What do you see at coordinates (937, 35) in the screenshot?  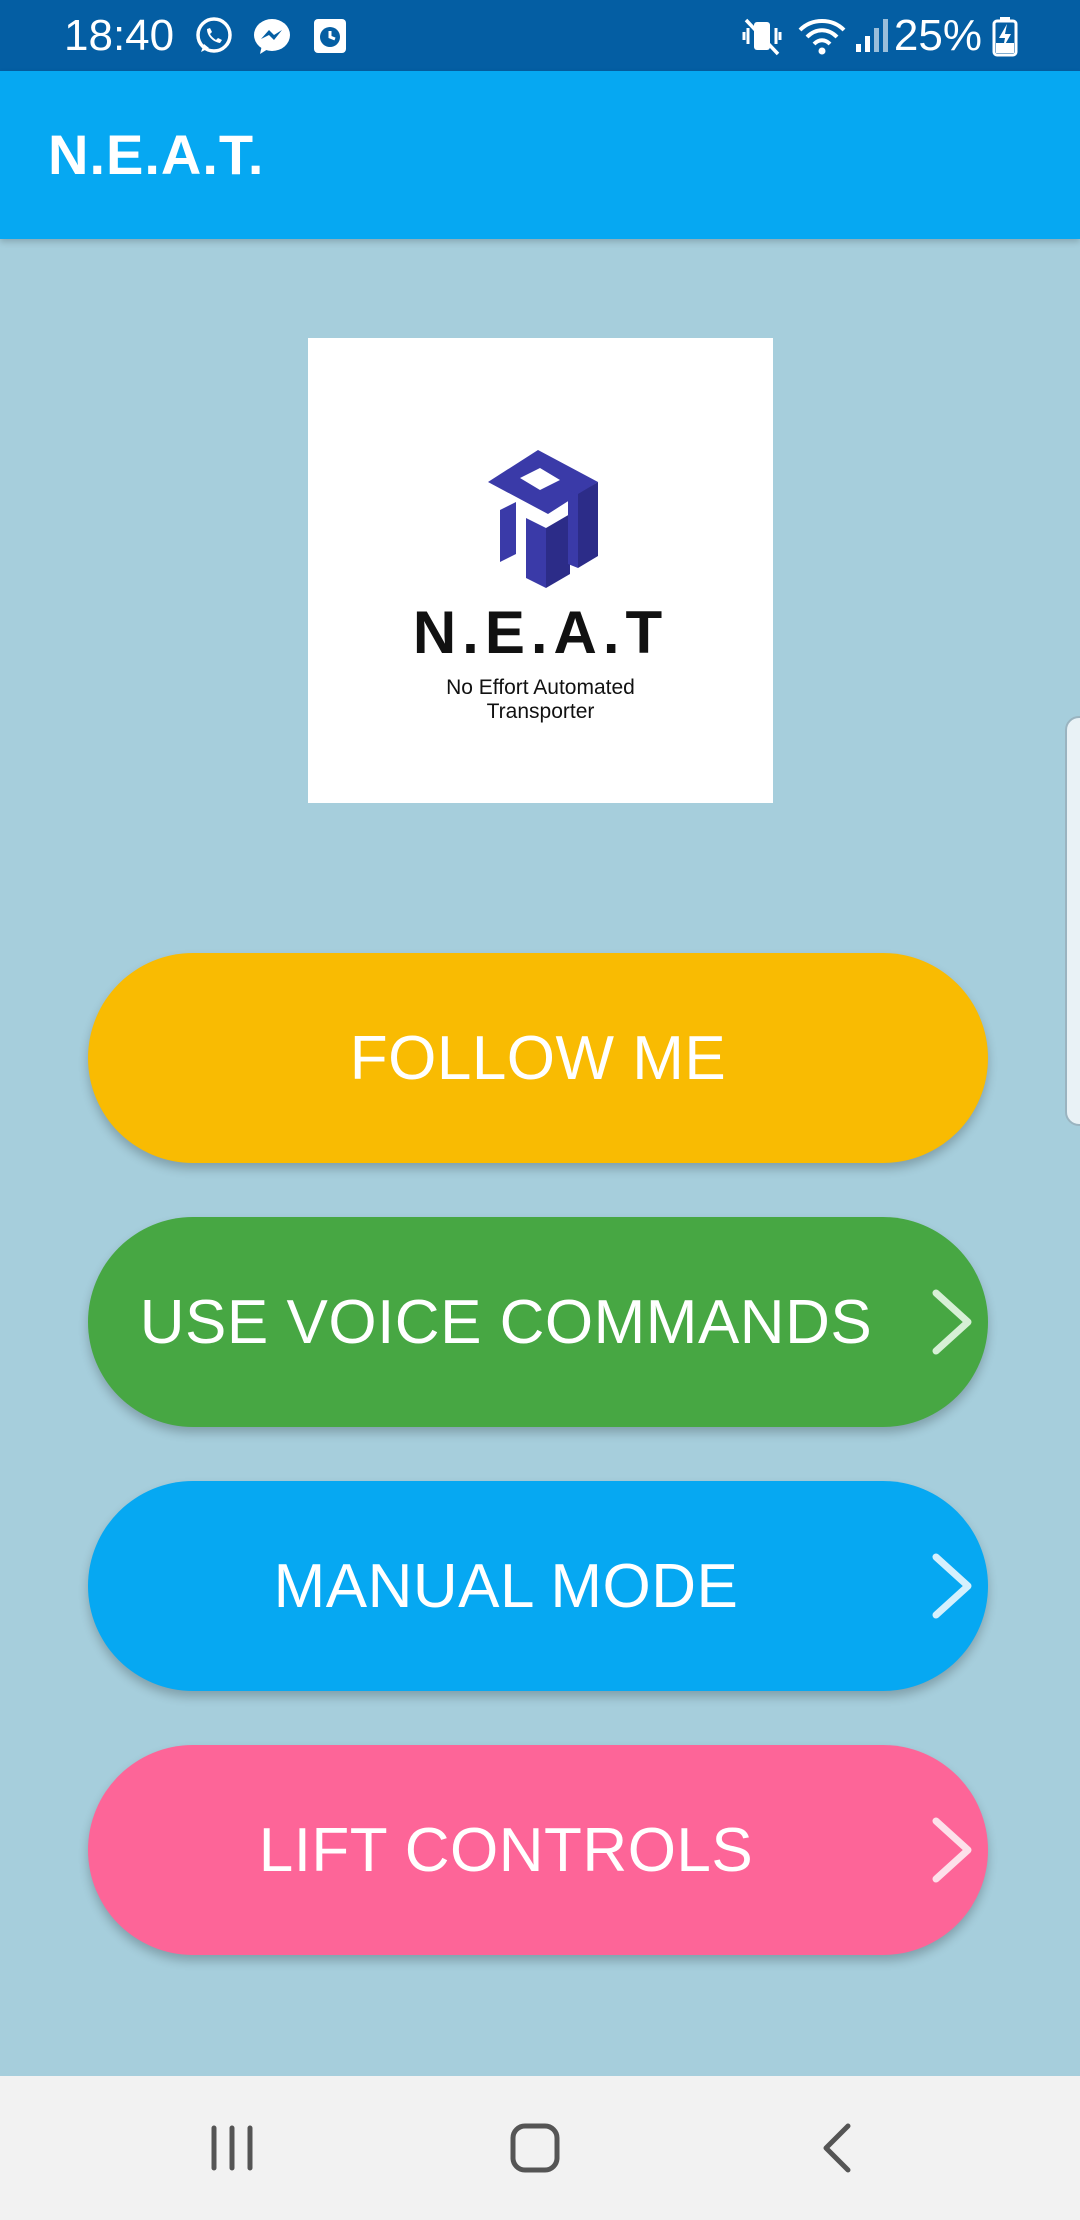 I see `battery-percent: 25%` at bounding box center [937, 35].